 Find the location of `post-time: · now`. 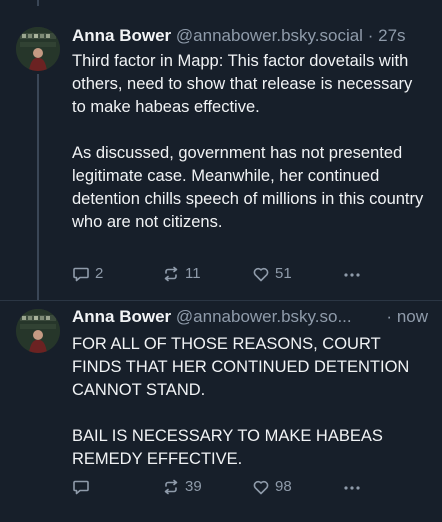

post-time: · now is located at coordinates (405, 317).